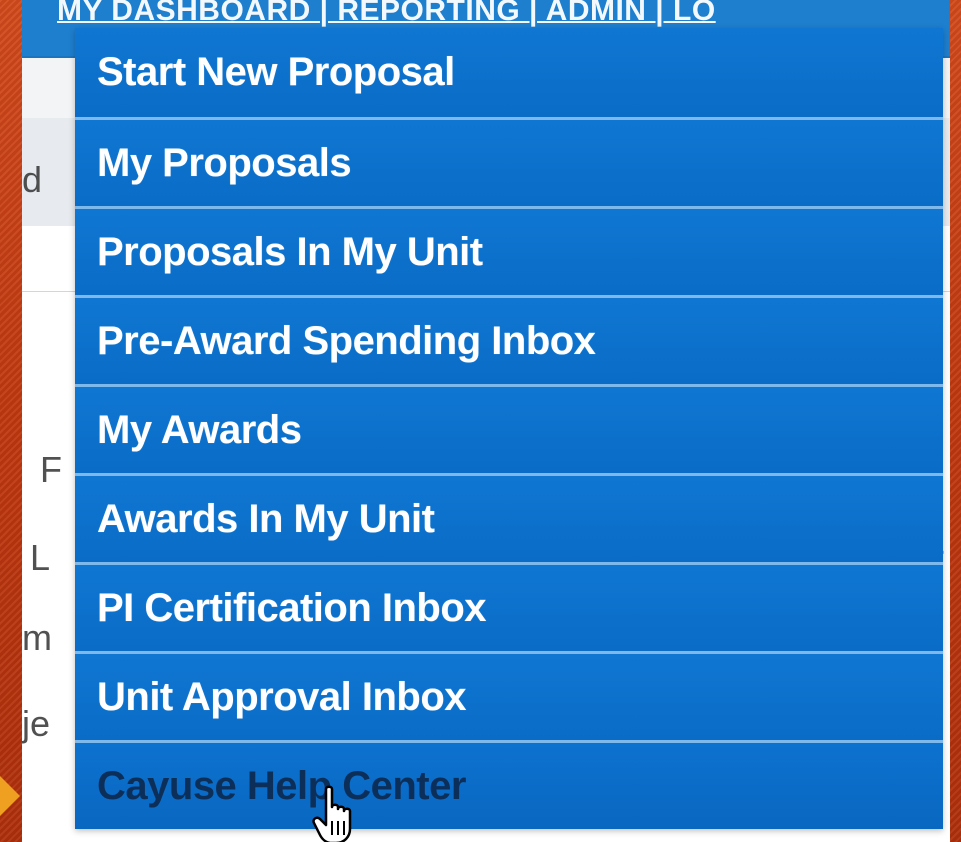 The height and width of the screenshot is (842, 961). I want to click on background-text-fragment: d, so click(32, 179).